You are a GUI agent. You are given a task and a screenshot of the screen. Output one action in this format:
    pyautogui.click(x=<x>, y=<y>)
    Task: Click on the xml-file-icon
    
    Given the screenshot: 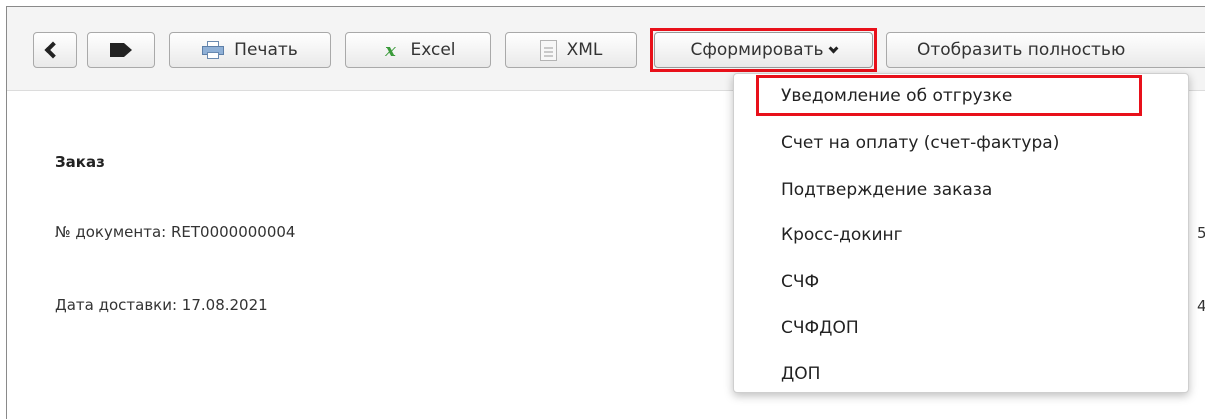 What is the action you would take?
    pyautogui.click(x=548, y=50)
    